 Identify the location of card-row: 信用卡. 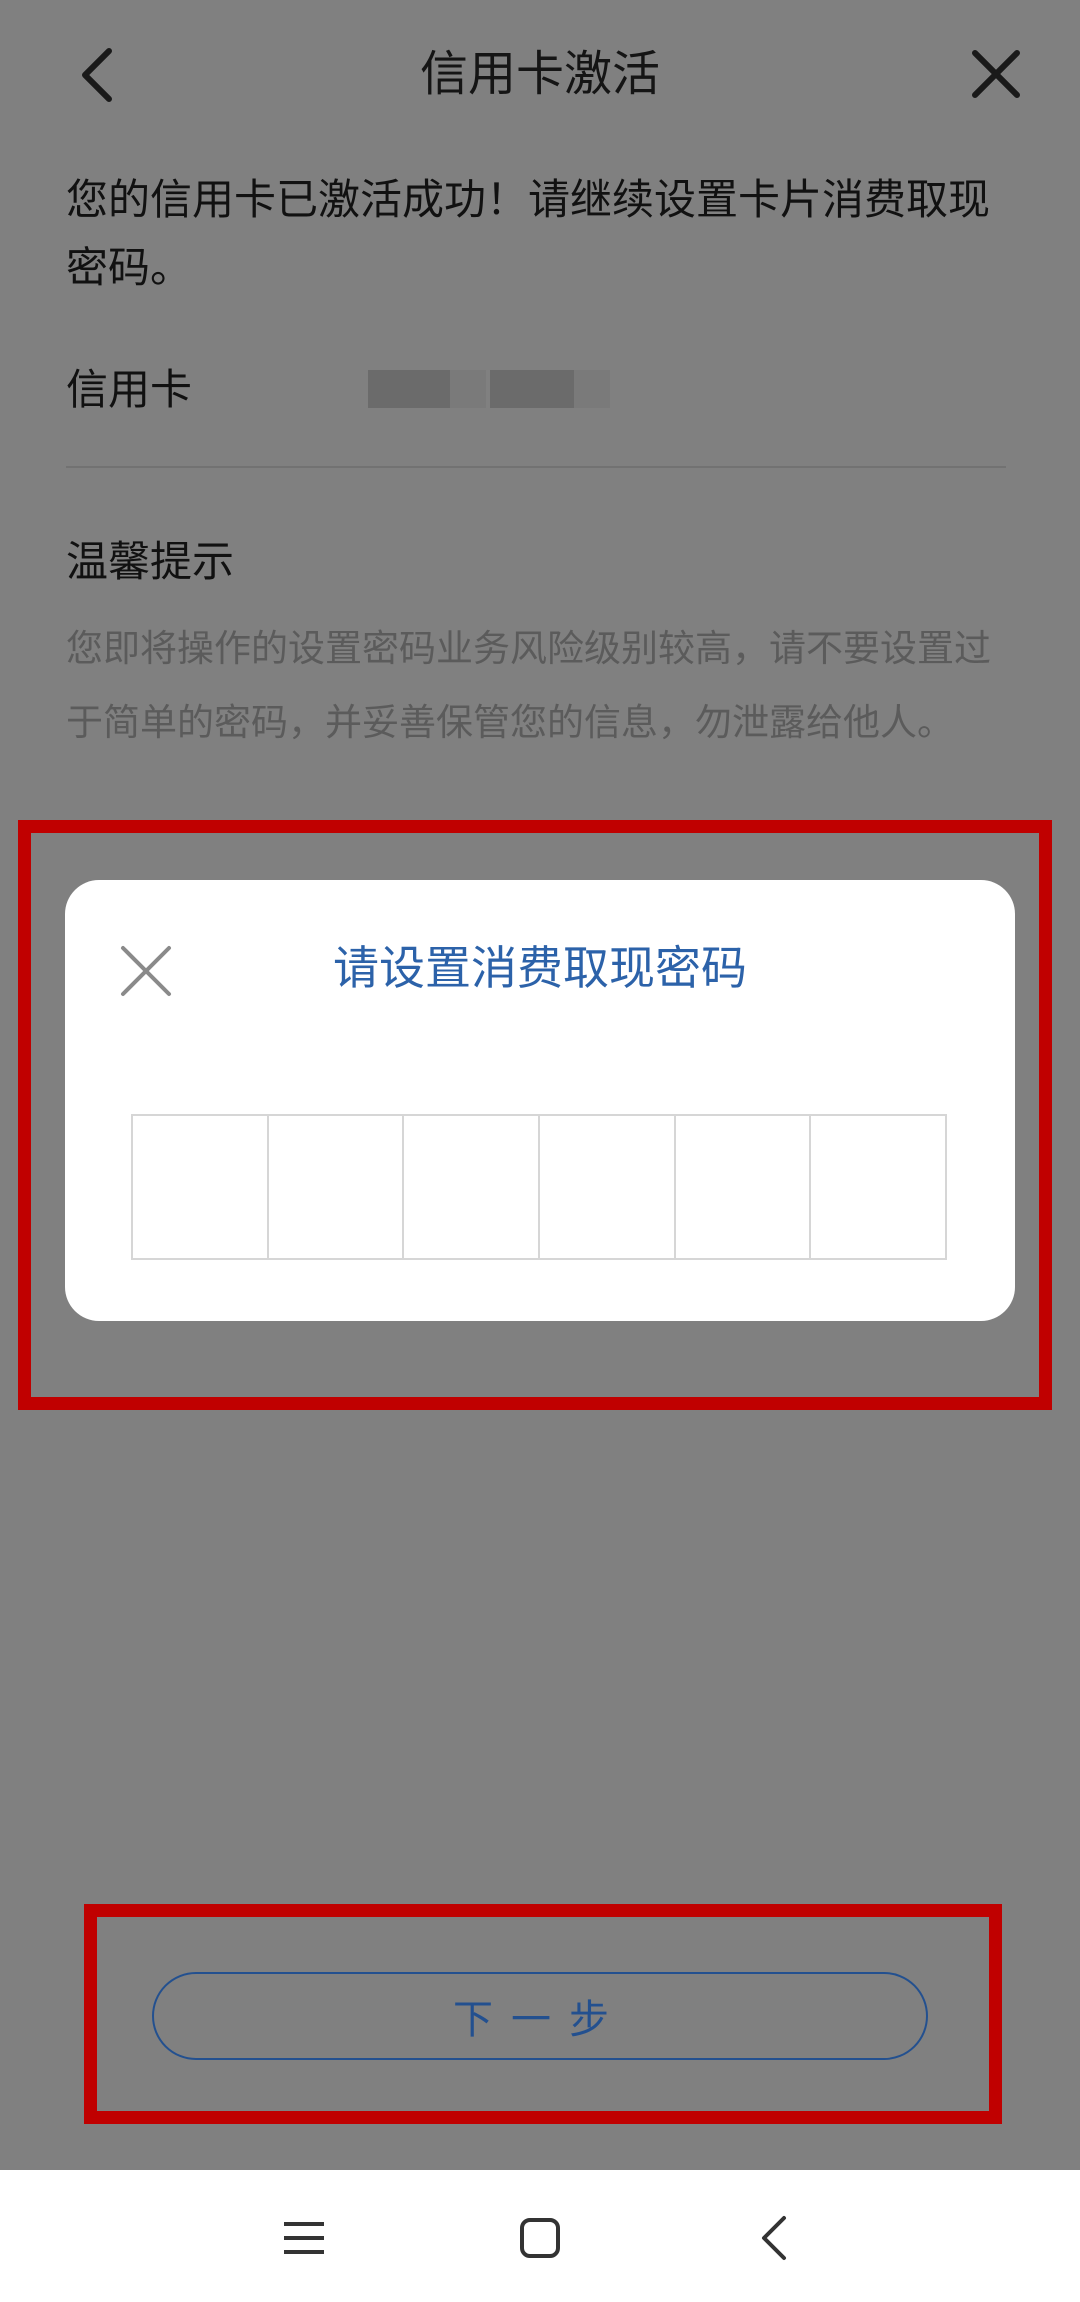
(536, 390).